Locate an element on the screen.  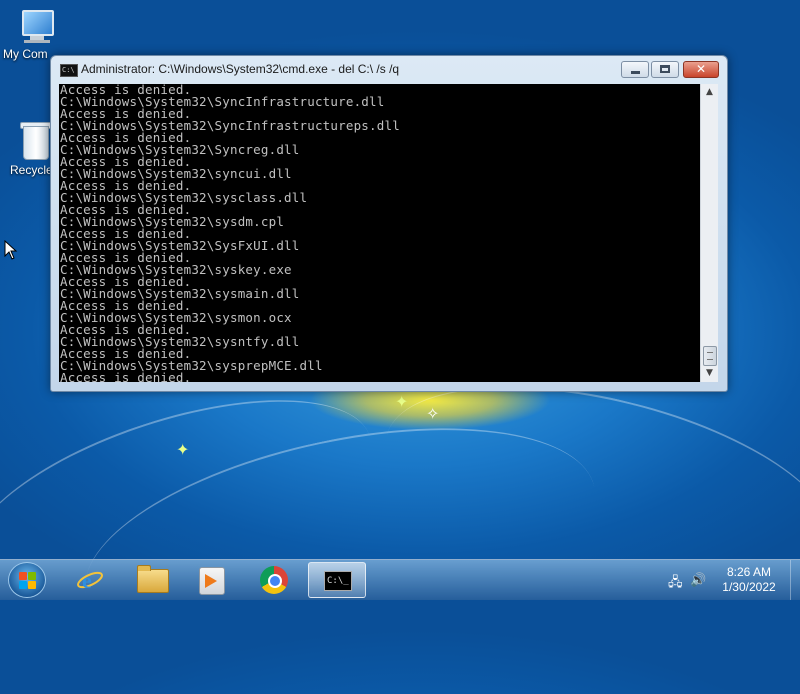
minimize-icon is located at coordinates (635, 72).